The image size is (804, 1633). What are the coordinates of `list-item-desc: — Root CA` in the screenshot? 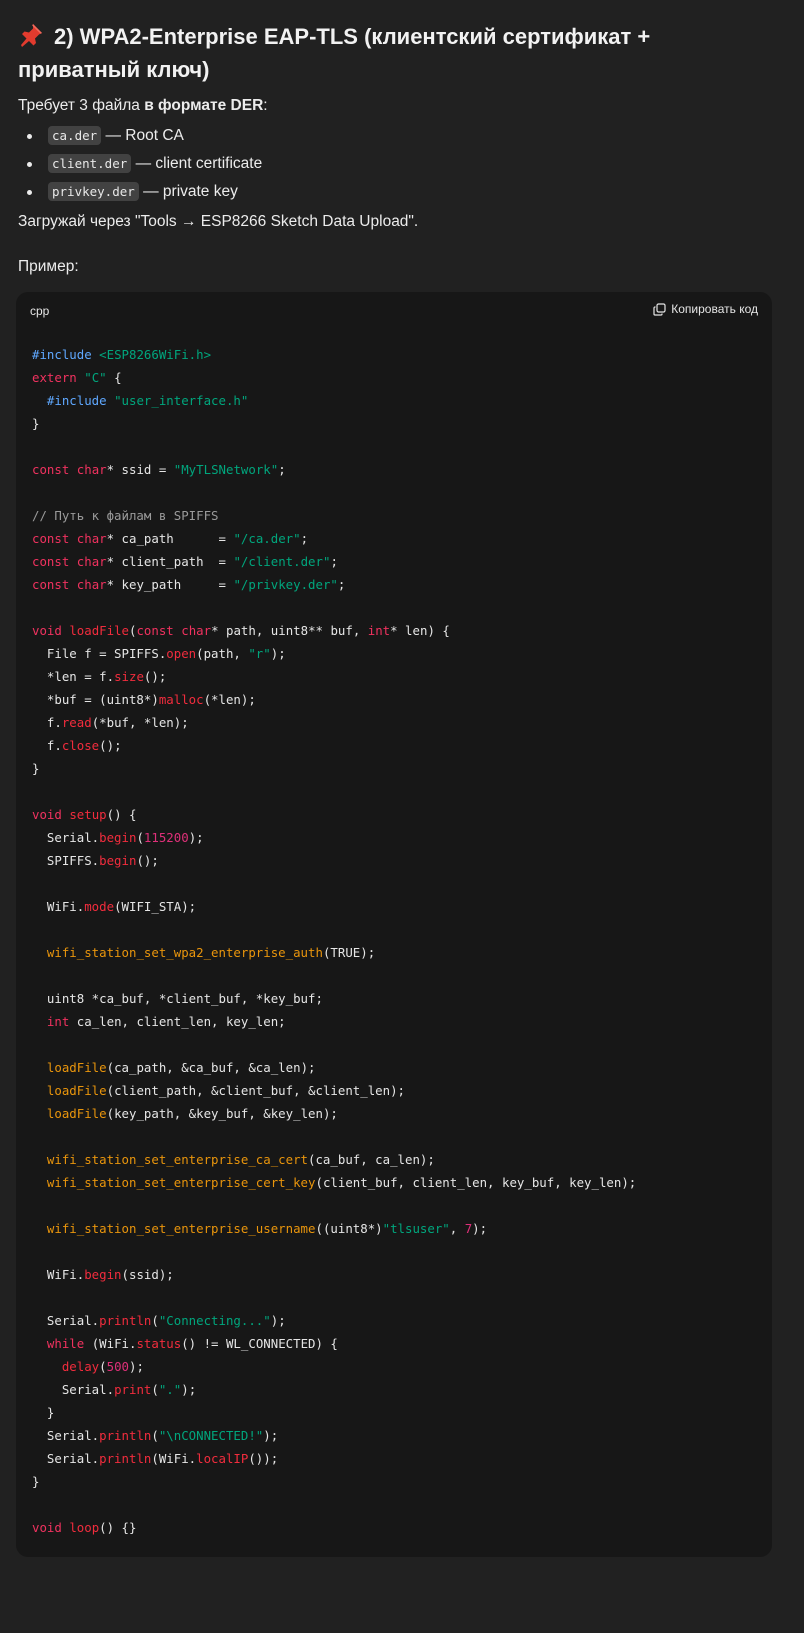 It's located at (142, 135).